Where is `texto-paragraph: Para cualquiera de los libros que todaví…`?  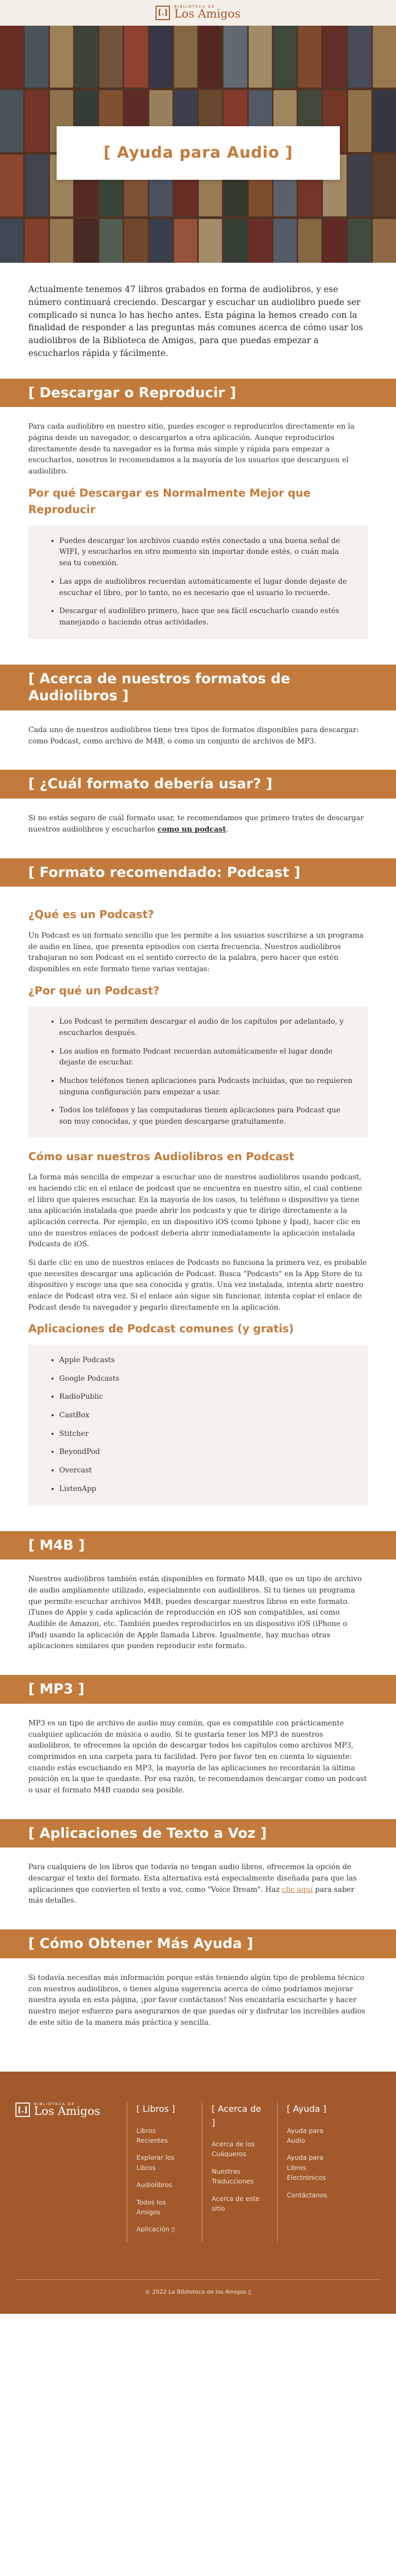 texto-paragraph: Para cualquiera de los libros que todaví… is located at coordinates (192, 1884).